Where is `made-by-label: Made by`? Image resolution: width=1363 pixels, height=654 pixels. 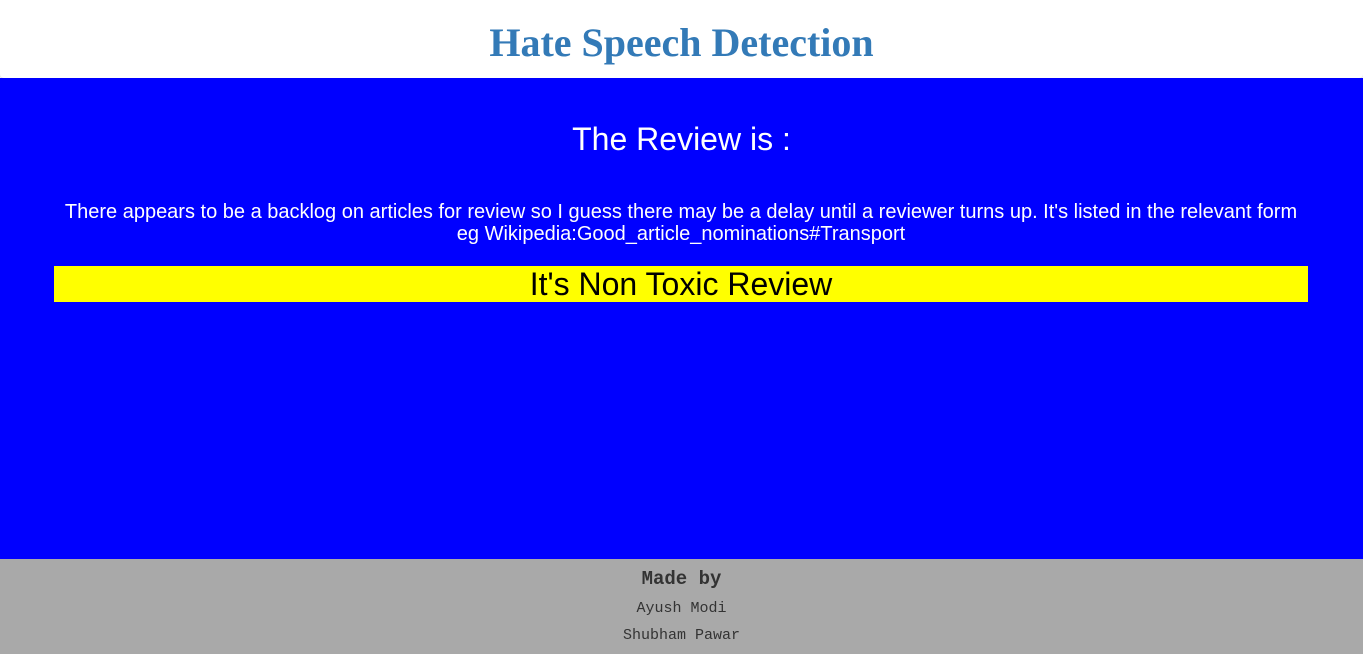 made-by-label: Made by is located at coordinates (681, 579).